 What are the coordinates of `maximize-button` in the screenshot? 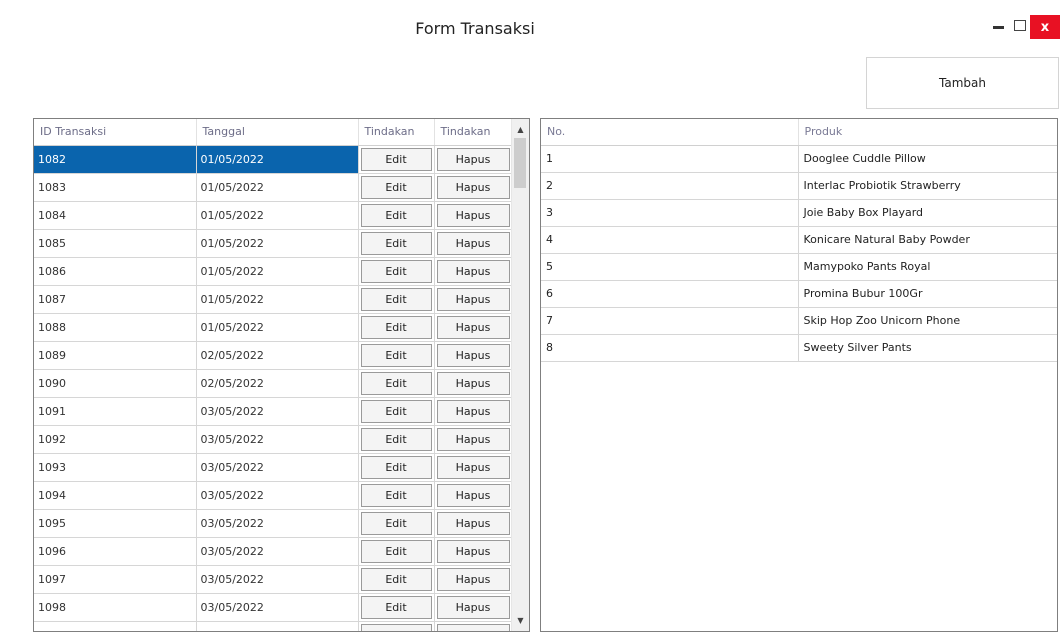 It's located at (1020, 25).